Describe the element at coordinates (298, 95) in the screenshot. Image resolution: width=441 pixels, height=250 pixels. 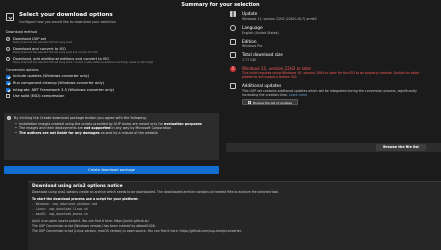
I see `learn-more-link: Learn more` at that location.